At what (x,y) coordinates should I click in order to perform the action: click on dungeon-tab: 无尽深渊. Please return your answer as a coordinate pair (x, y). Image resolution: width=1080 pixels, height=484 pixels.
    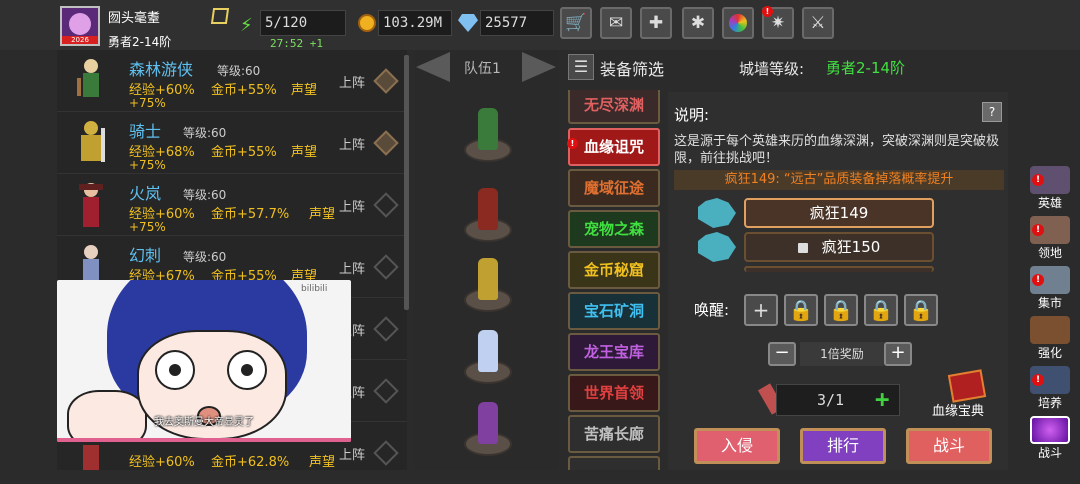
    Looking at the image, I should click on (614, 107).